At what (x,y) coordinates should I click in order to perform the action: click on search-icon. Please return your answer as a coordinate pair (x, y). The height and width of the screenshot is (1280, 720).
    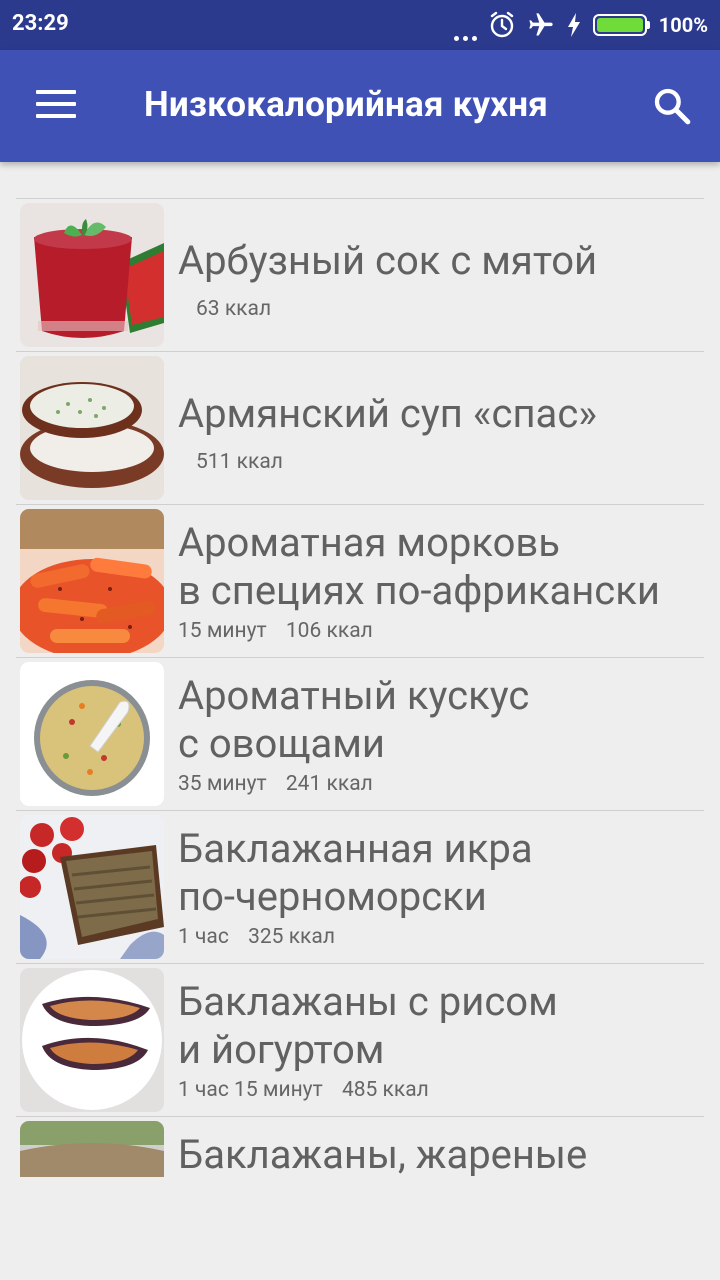
    Looking at the image, I should click on (672, 106).